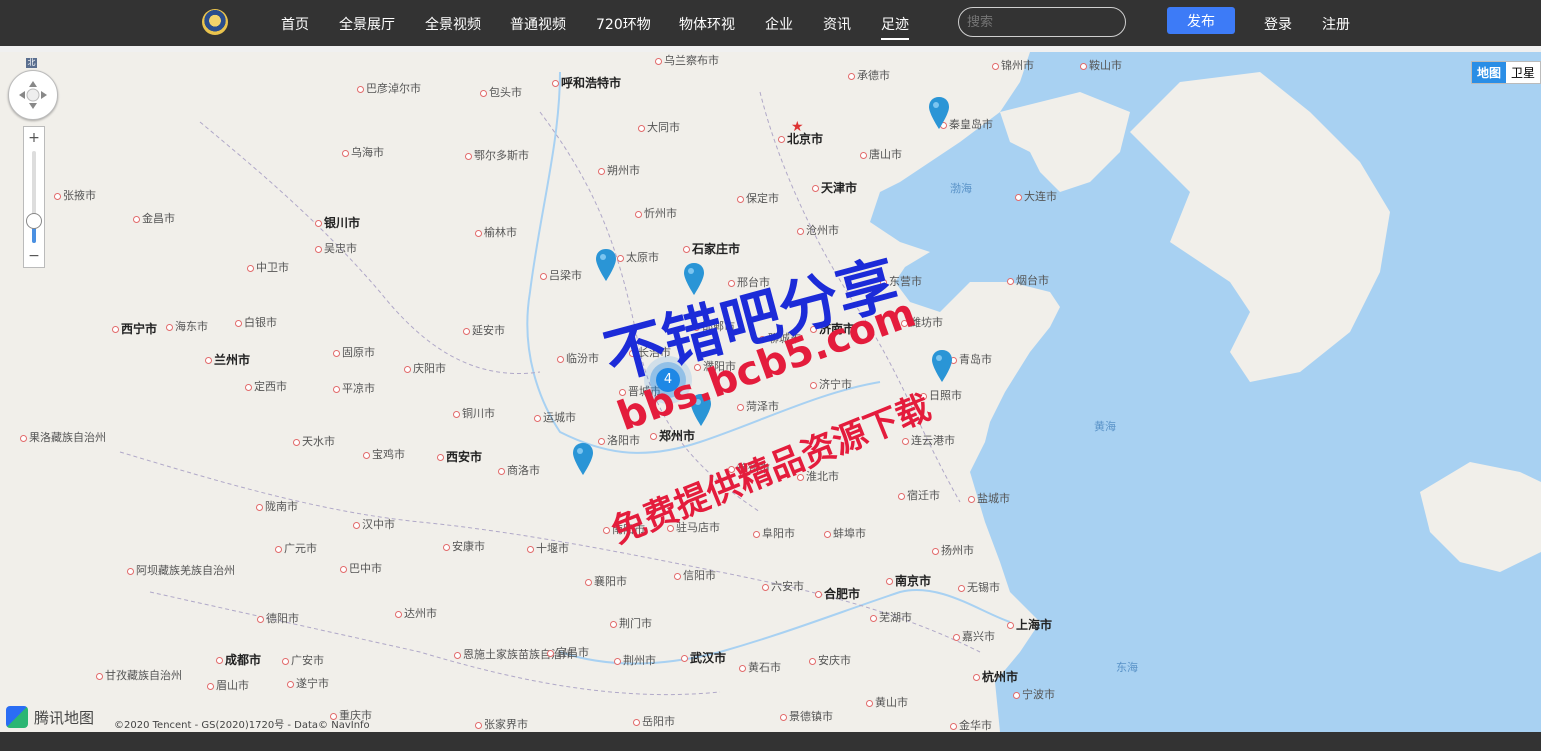 The height and width of the screenshot is (751, 1541). I want to click on nav-item-home: 首页, so click(295, 24).